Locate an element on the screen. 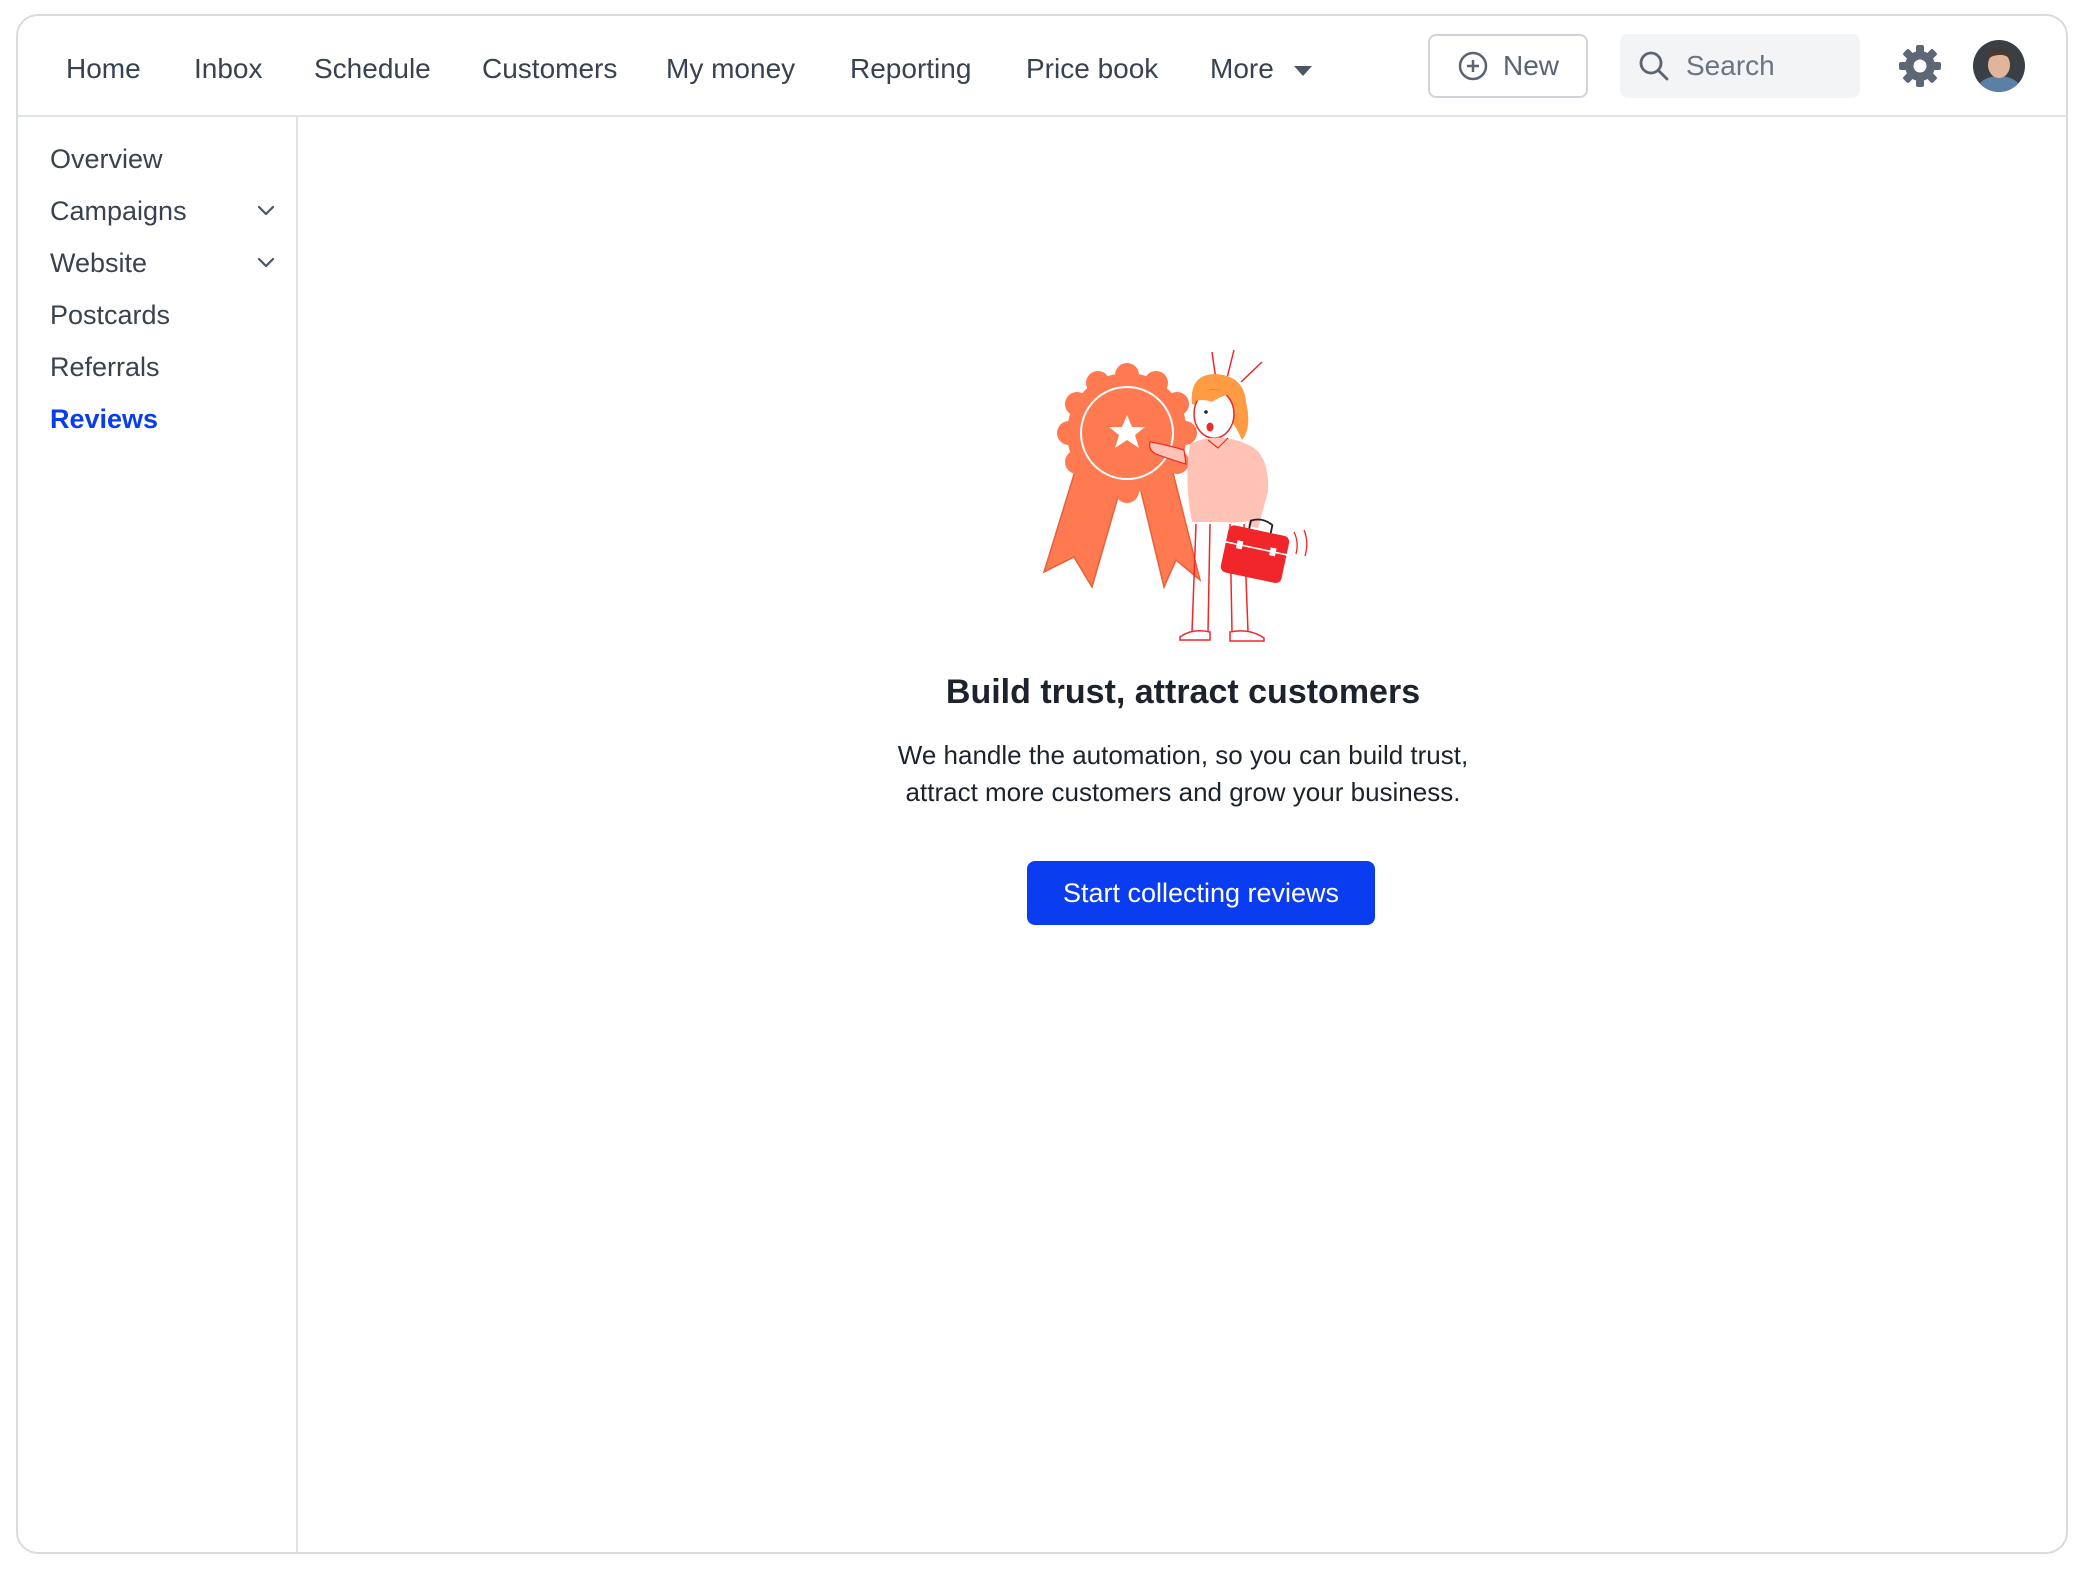 This screenshot has height=1572, width=2084. nav-home: Home is located at coordinates (103, 69).